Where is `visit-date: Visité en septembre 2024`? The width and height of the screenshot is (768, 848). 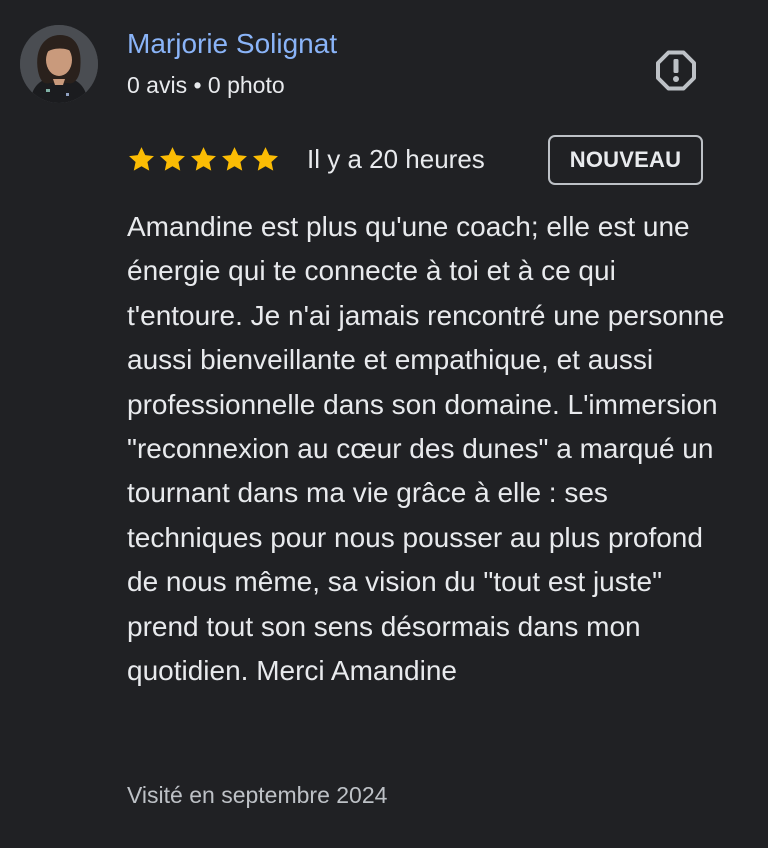 visit-date: Visité en septembre 2024 is located at coordinates (257, 795).